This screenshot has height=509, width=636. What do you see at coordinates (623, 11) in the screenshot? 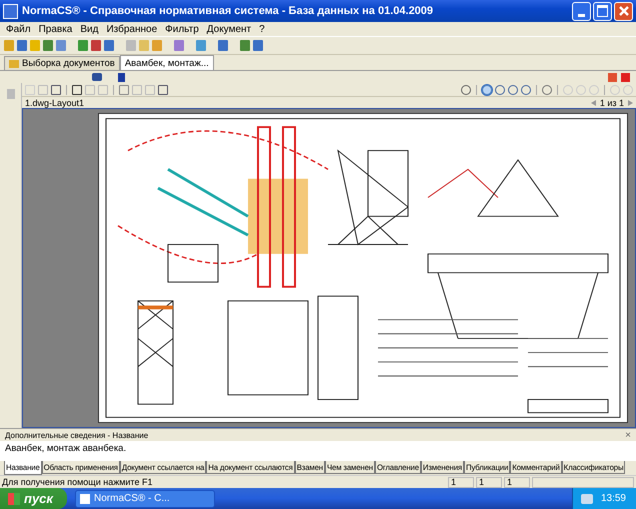
I see `close-button` at bounding box center [623, 11].